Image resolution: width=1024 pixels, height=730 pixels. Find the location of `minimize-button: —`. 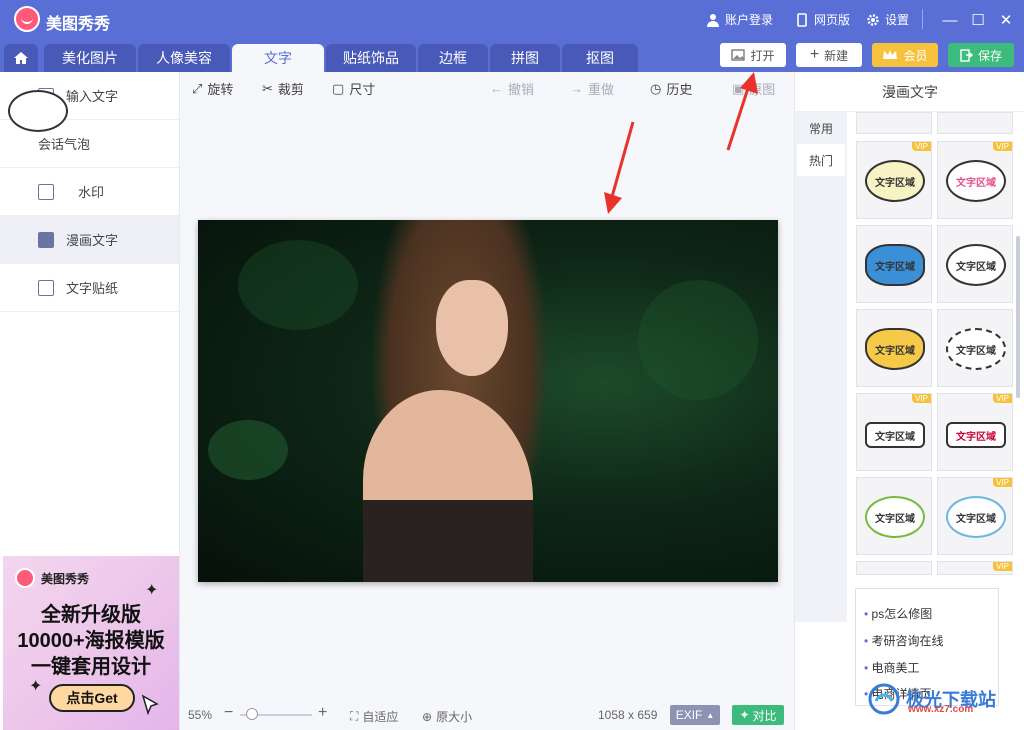

minimize-button: — is located at coordinates (950, 20).